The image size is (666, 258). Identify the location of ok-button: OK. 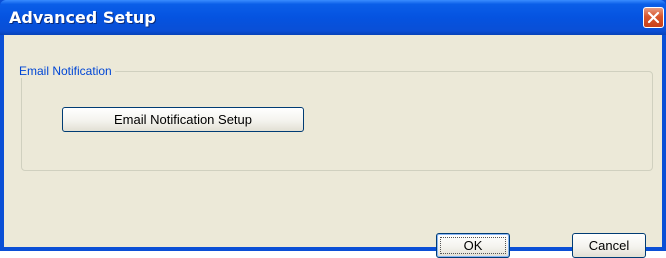
(473, 245).